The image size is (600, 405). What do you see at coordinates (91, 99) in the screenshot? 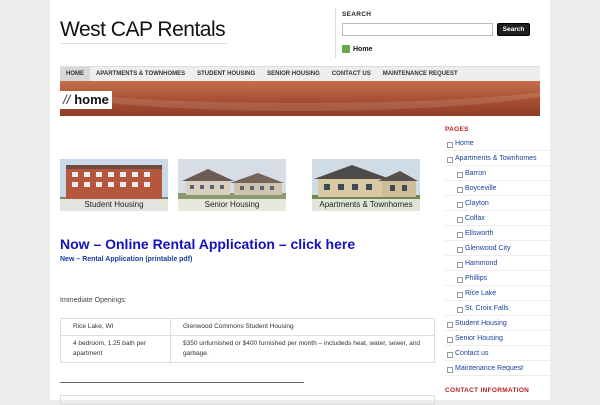
I see `page-title-text: home` at bounding box center [91, 99].